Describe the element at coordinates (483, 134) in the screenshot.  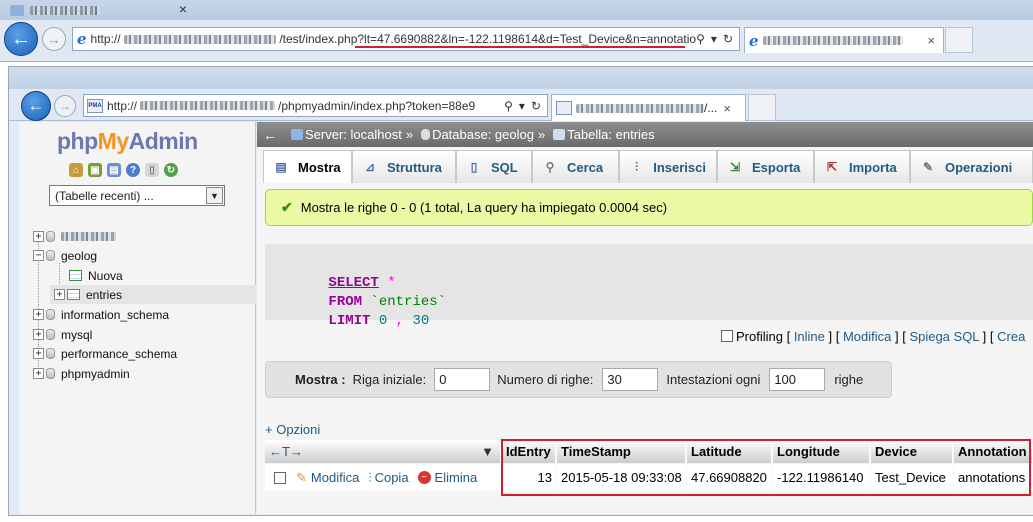
I see `breadcrumb-database: Database: geolog` at that location.